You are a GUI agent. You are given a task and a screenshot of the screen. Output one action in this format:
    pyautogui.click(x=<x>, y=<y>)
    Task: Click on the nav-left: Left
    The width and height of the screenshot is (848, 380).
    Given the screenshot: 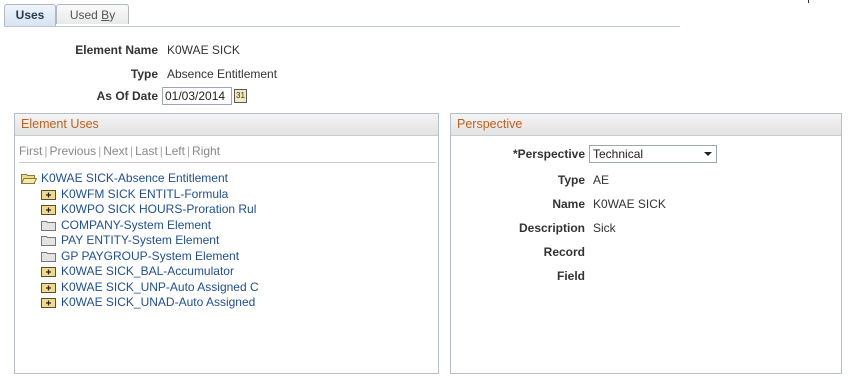 What is the action you would take?
    pyautogui.click(x=175, y=151)
    